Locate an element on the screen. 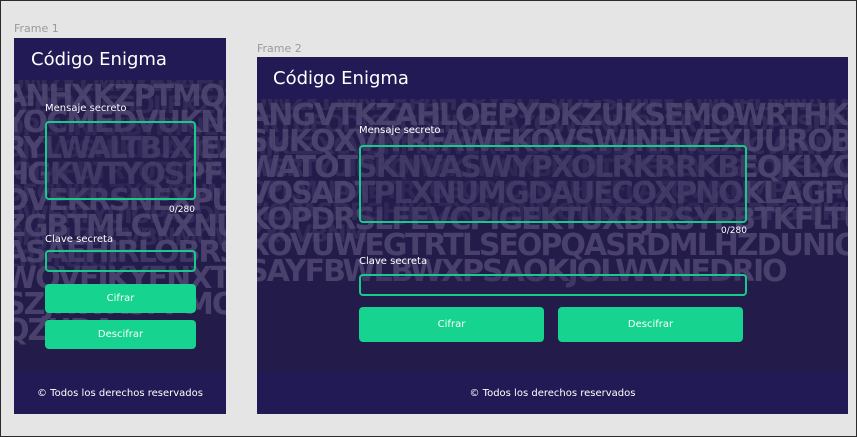  frame-2-label: Frame 2 is located at coordinates (279, 48).